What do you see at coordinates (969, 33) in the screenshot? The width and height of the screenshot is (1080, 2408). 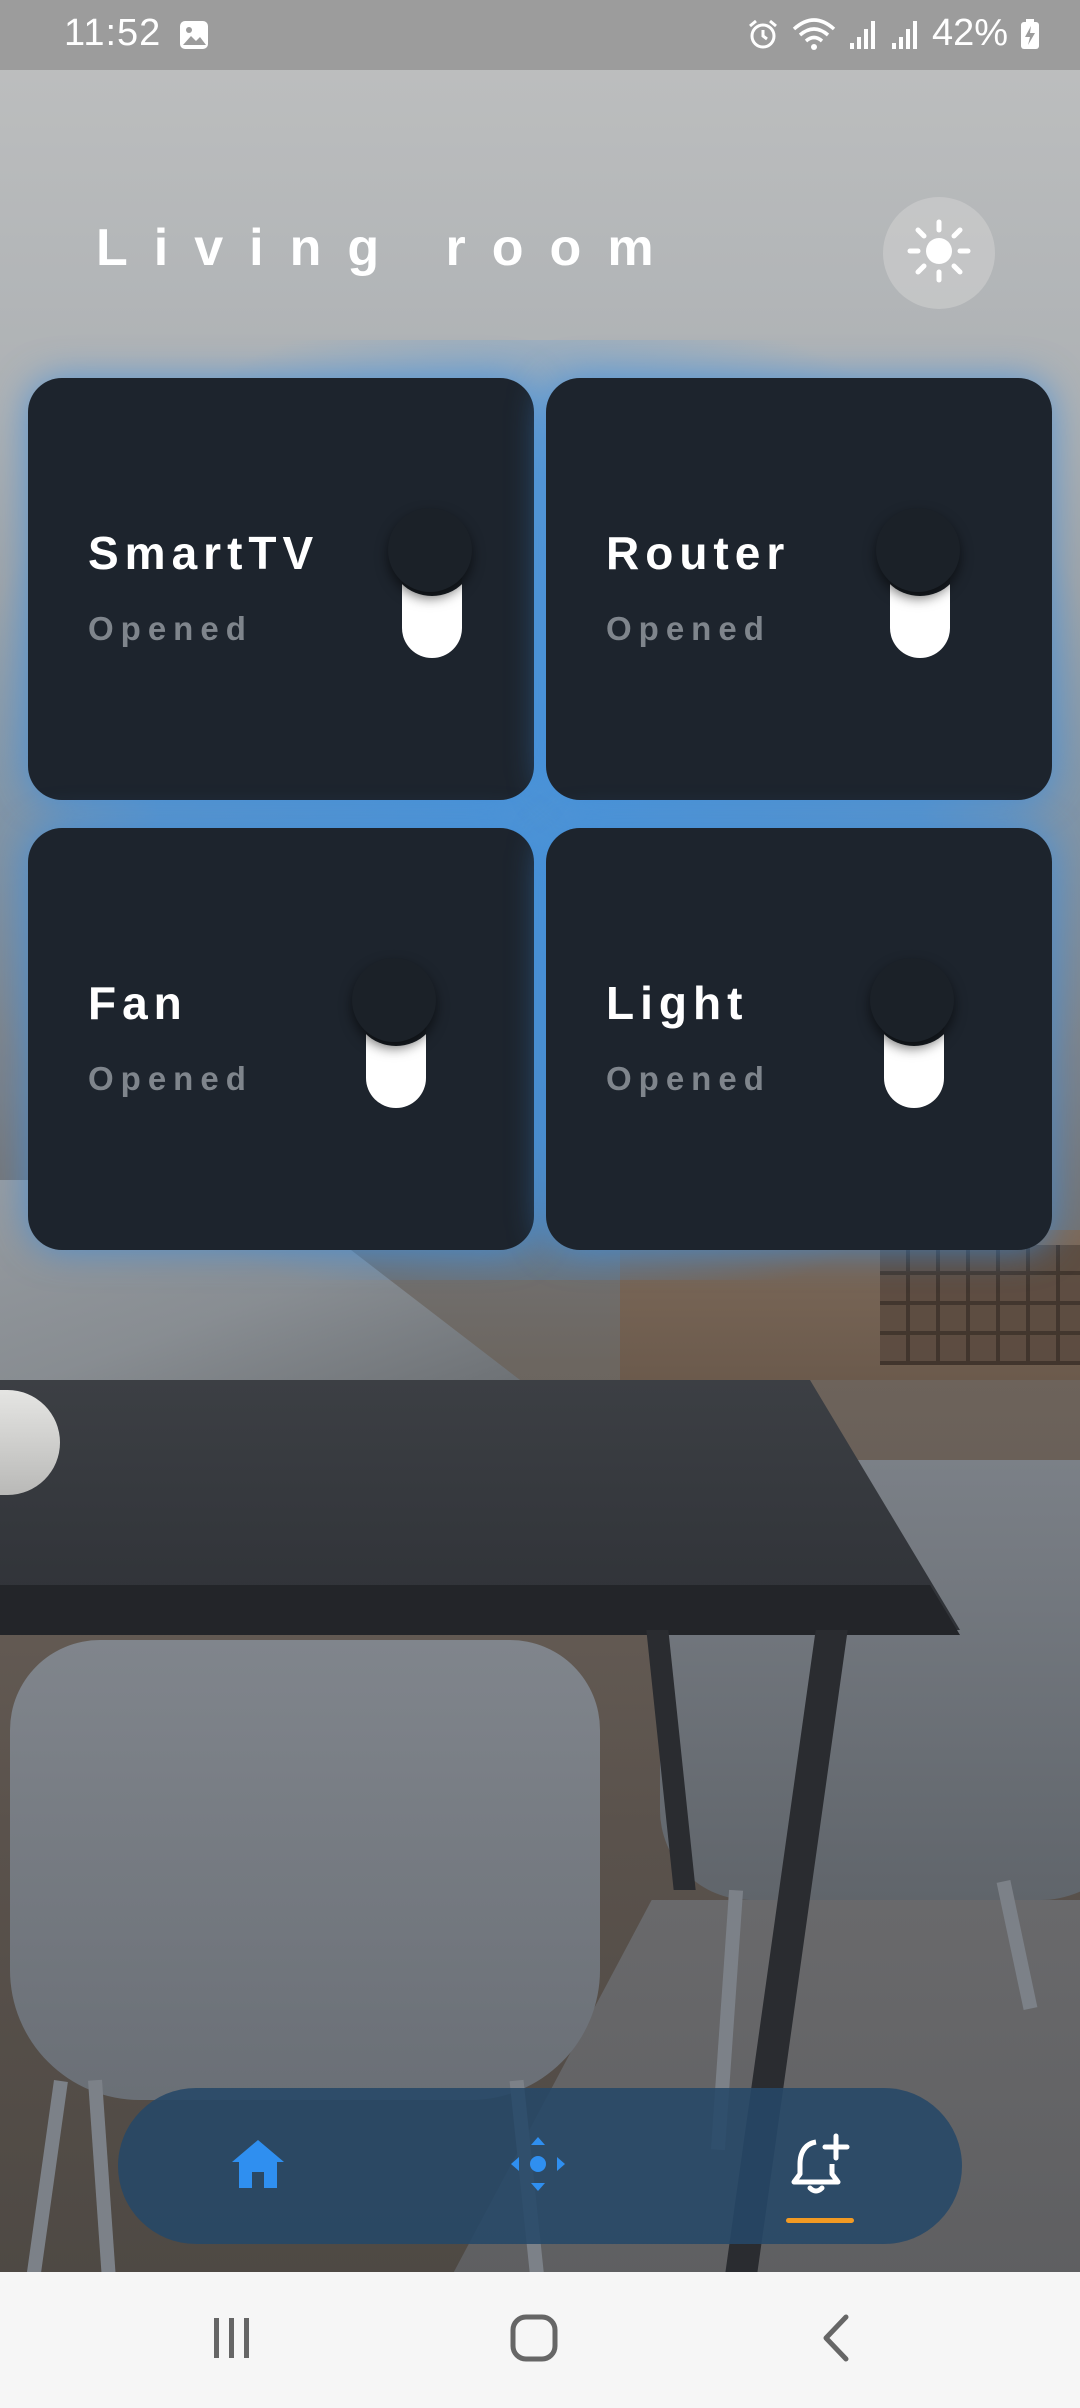 I see `battery-percentage: 42%` at bounding box center [969, 33].